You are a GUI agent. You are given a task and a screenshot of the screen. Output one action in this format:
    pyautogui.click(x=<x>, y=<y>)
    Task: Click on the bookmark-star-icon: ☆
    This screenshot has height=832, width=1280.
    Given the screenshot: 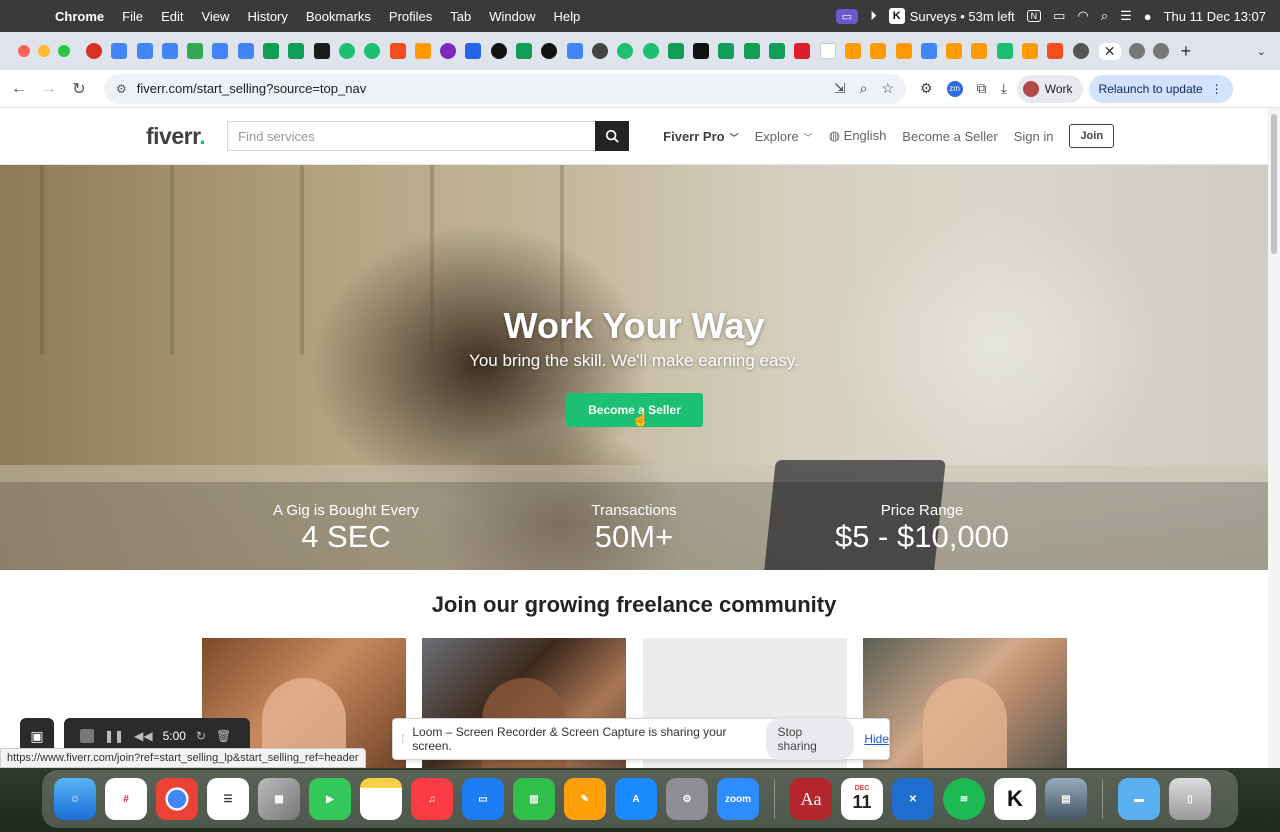 What is the action you would take?
    pyautogui.click(x=887, y=88)
    